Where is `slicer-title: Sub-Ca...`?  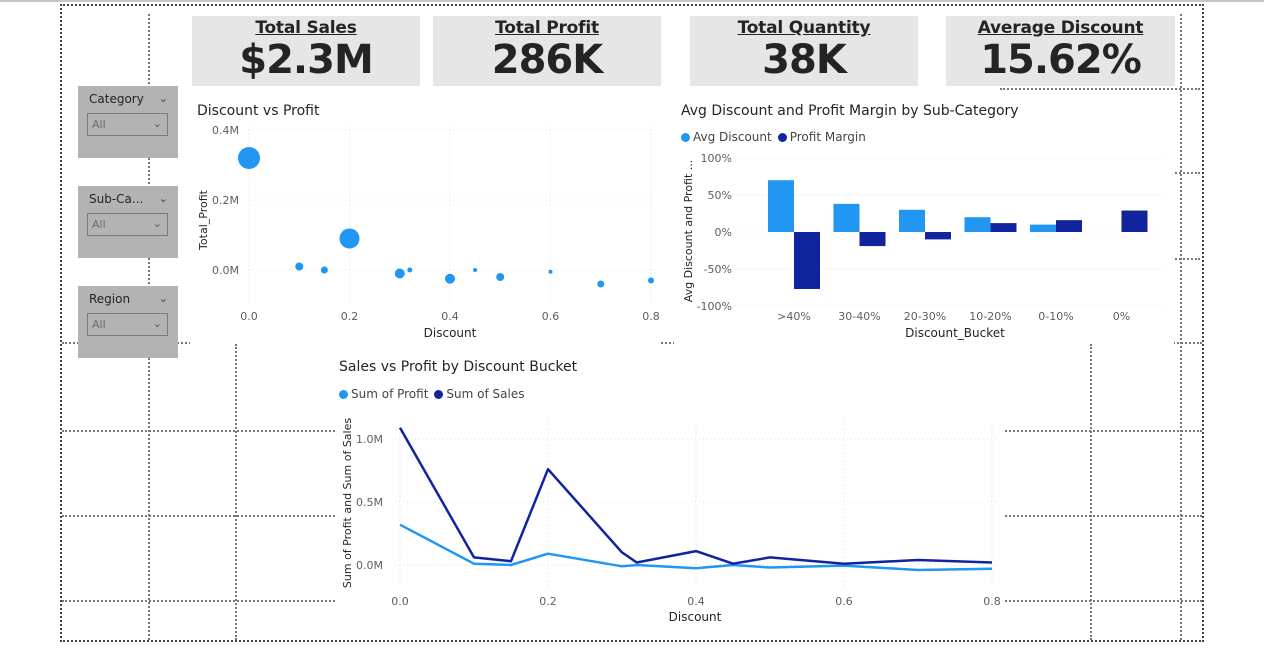 slicer-title: Sub-Ca... is located at coordinates (116, 199).